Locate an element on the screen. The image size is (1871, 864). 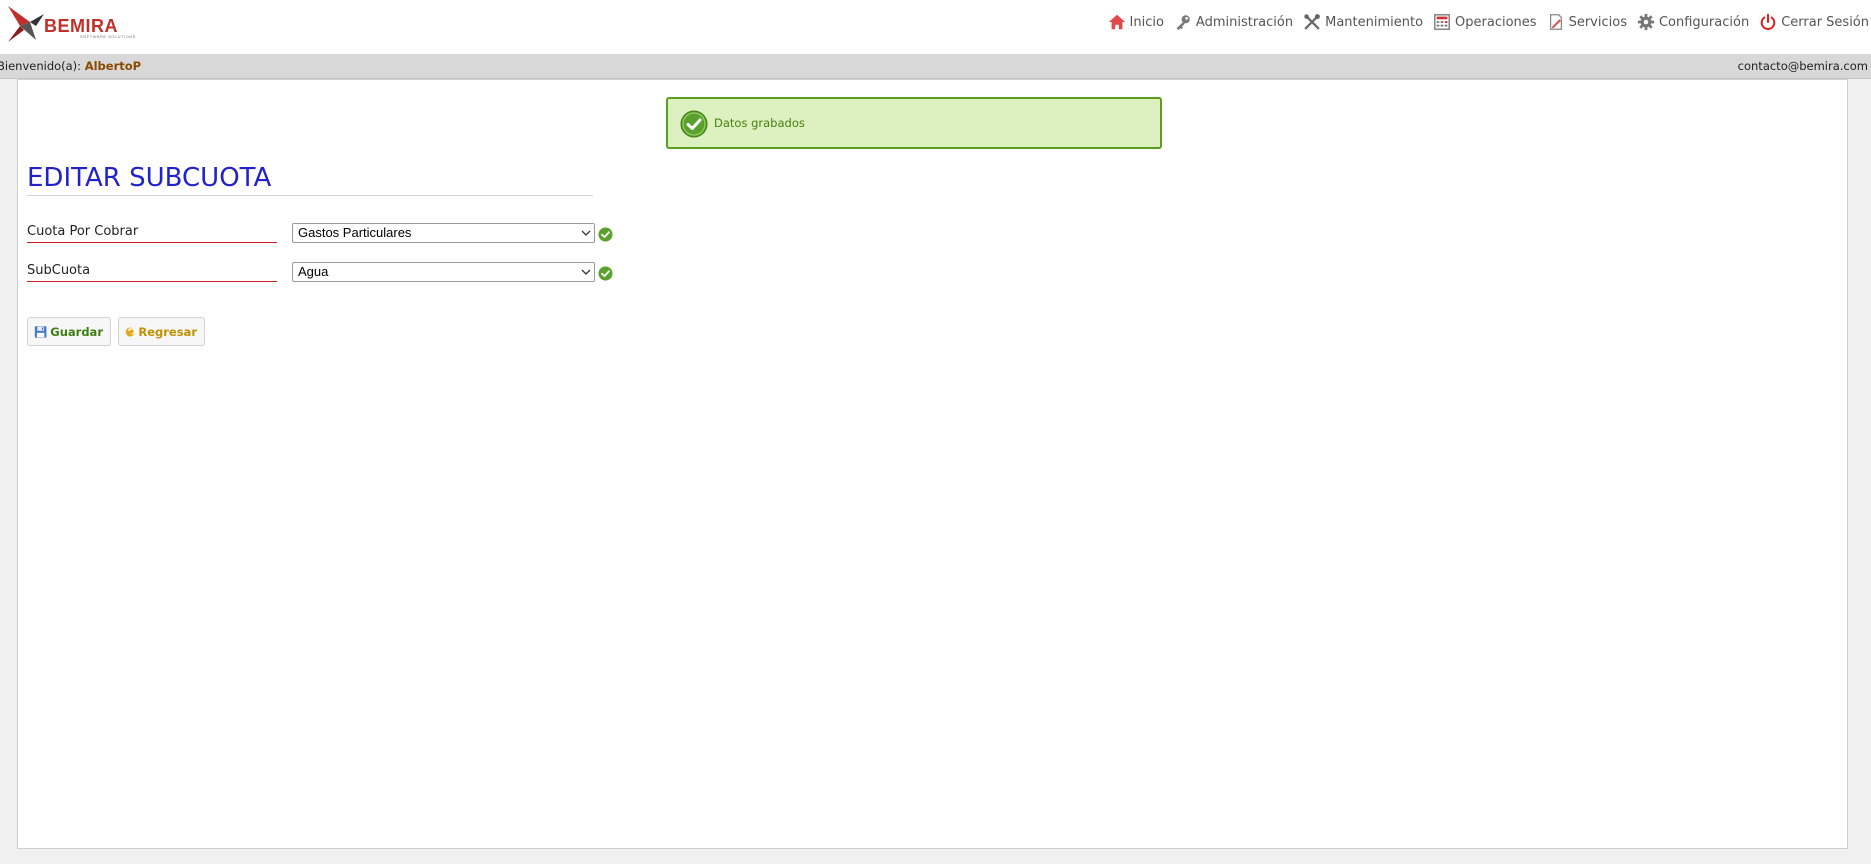
save-button: Guardar is located at coordinates (69, 331).